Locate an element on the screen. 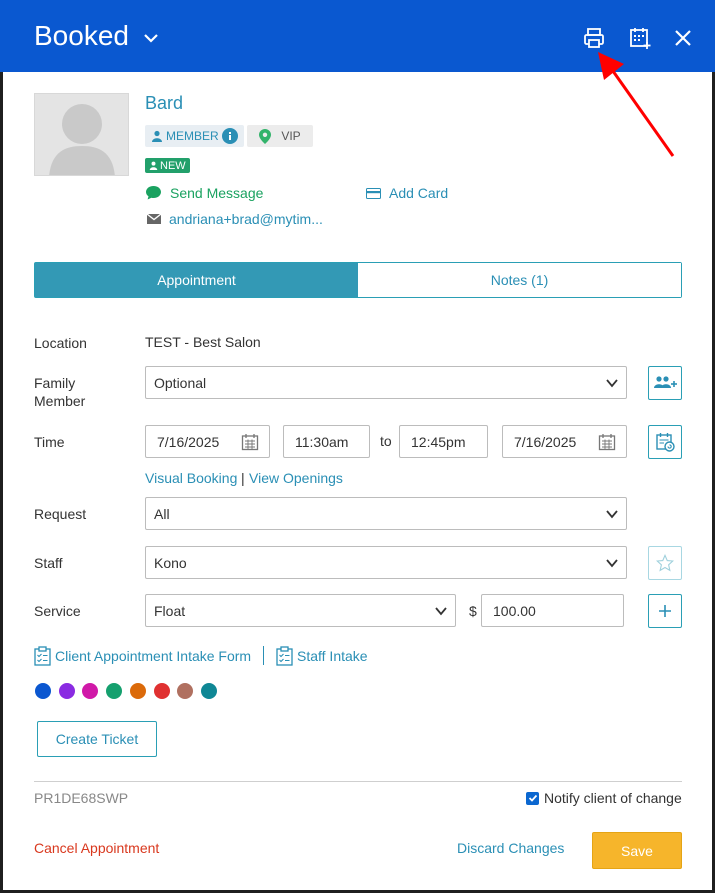  end-date-input: 7/16/2025 is located at coordinates (564, 441).